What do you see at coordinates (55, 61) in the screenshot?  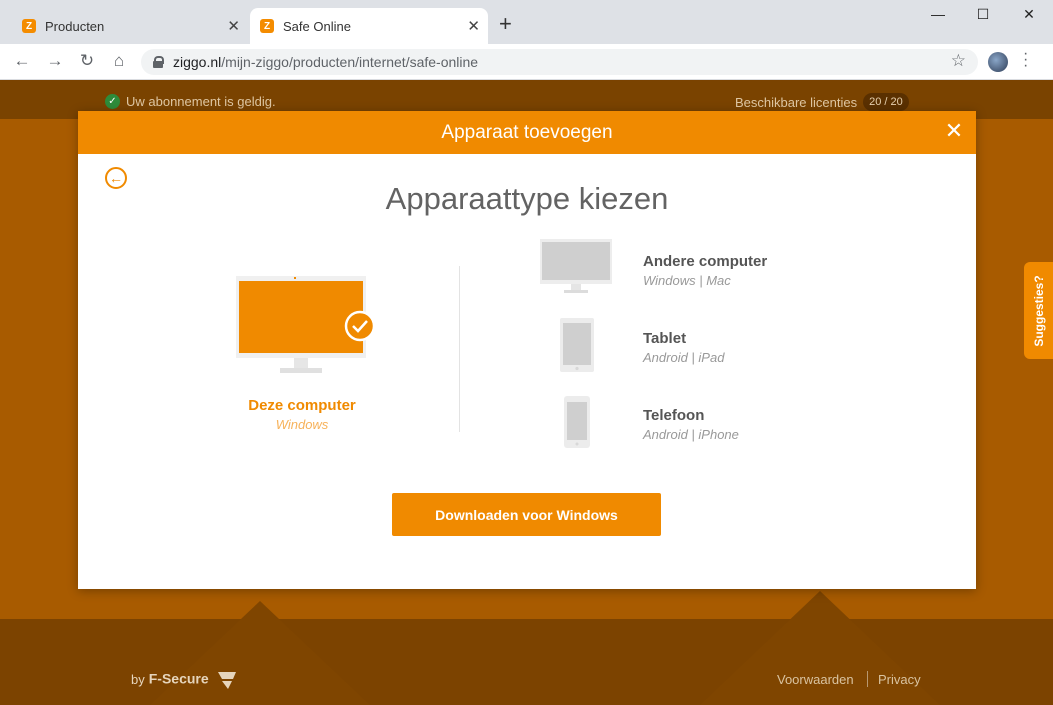 I see `forward-icon: →` at bounding box center [55, 61].